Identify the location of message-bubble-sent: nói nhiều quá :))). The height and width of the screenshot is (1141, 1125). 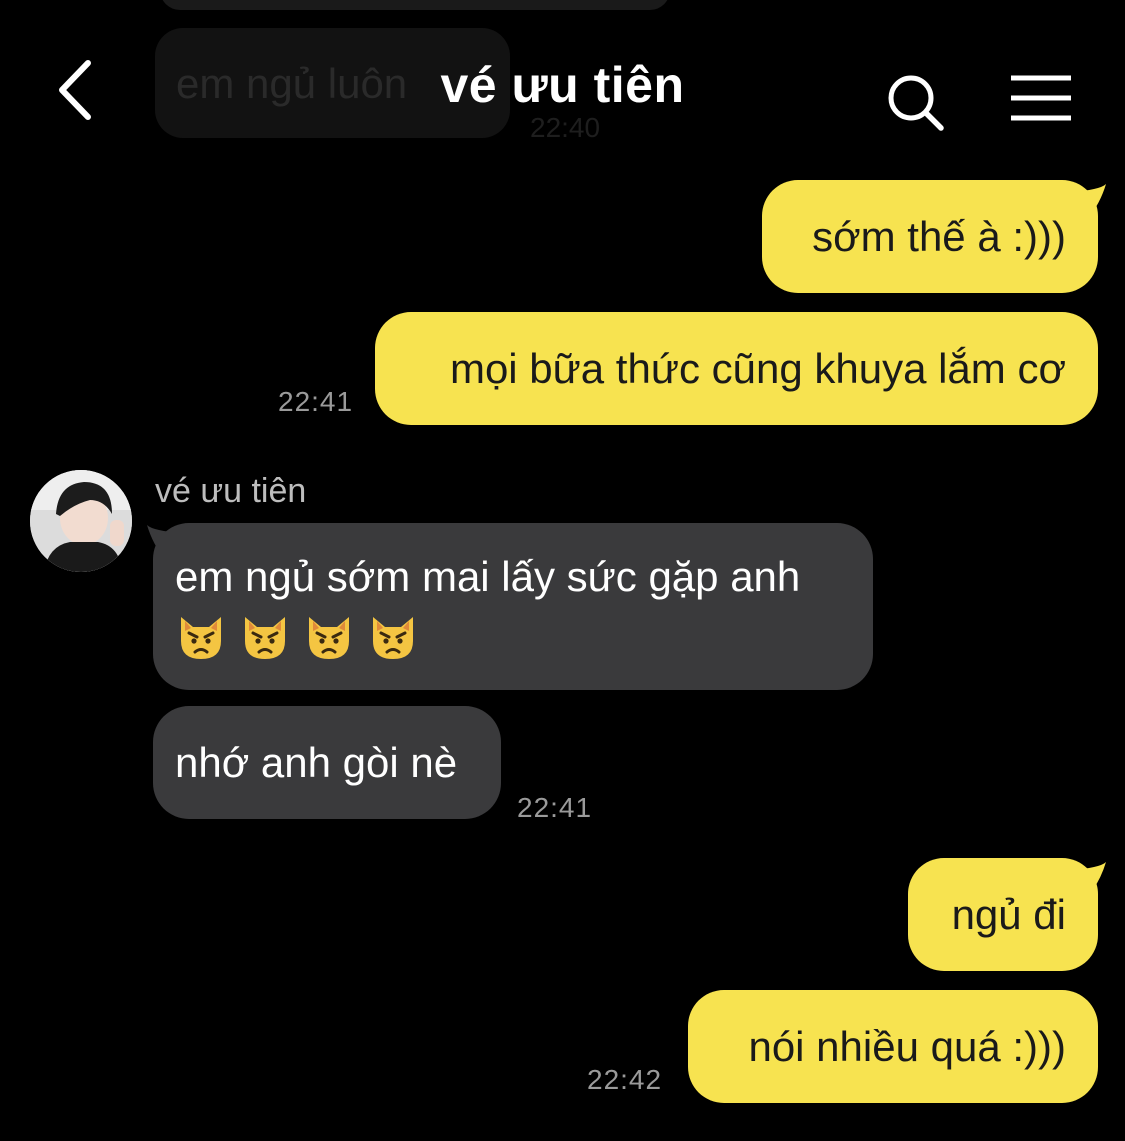
(893, 1046).